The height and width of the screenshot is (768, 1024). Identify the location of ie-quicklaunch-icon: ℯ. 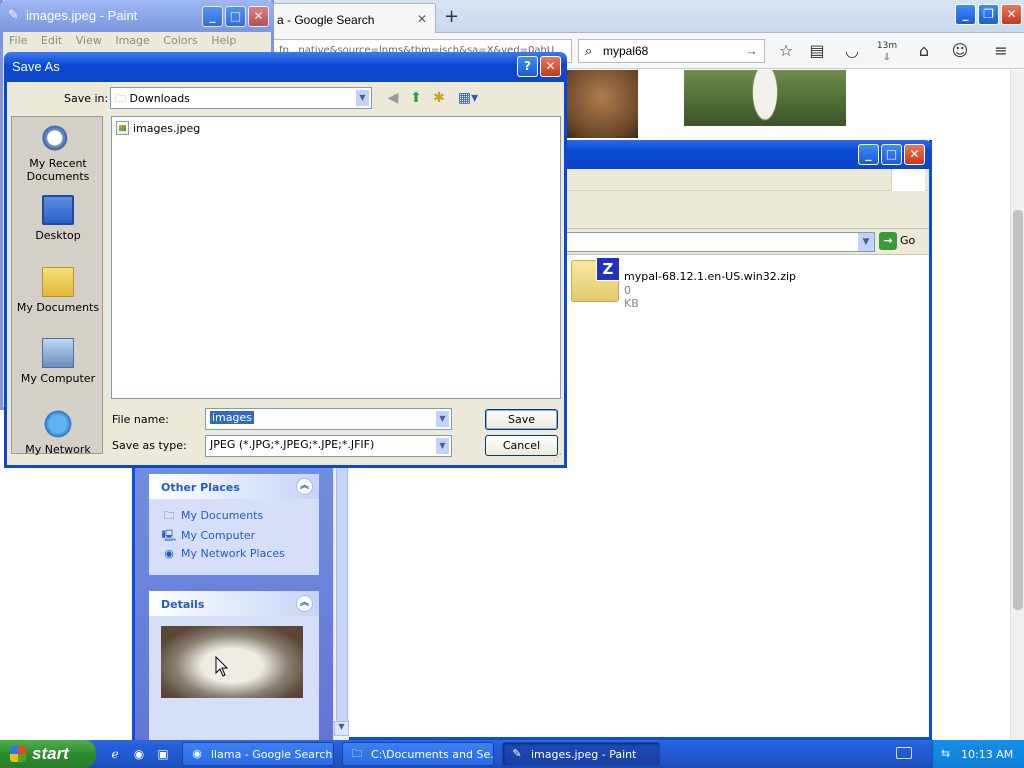
(115, 754).